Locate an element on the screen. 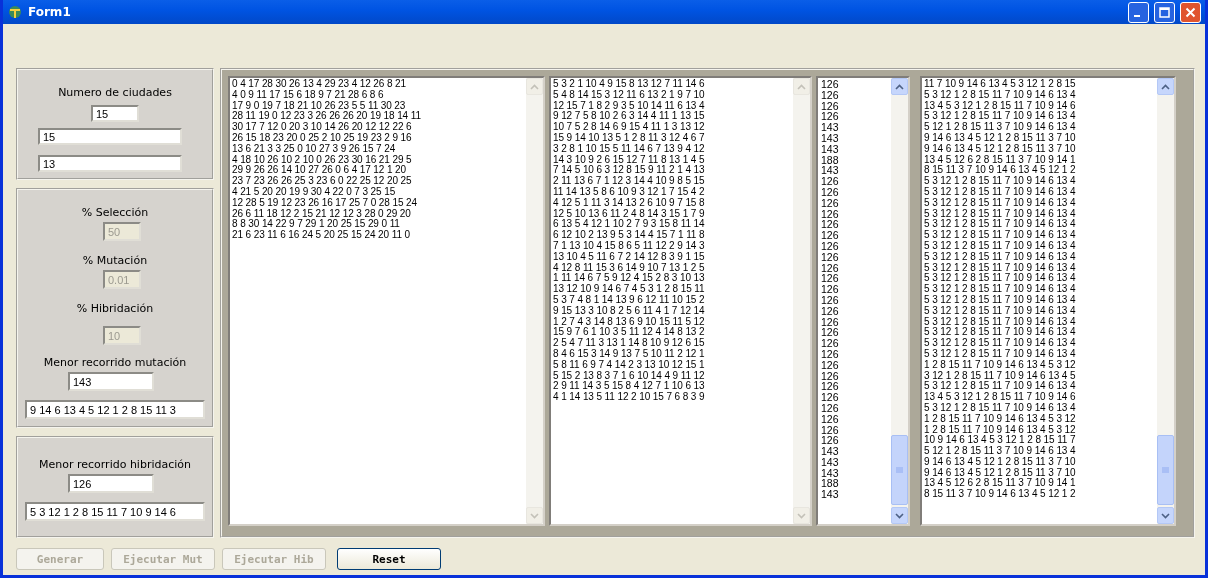  list-box: 126 126 126 126 143 143 143 188 143 126 126 126 126 126 126 126 126 126 126 126 126 126 126 126 126 126 126 126 126 126 126 126 126 126 143 143 143 188 143 is located at coordinates (863, 301).